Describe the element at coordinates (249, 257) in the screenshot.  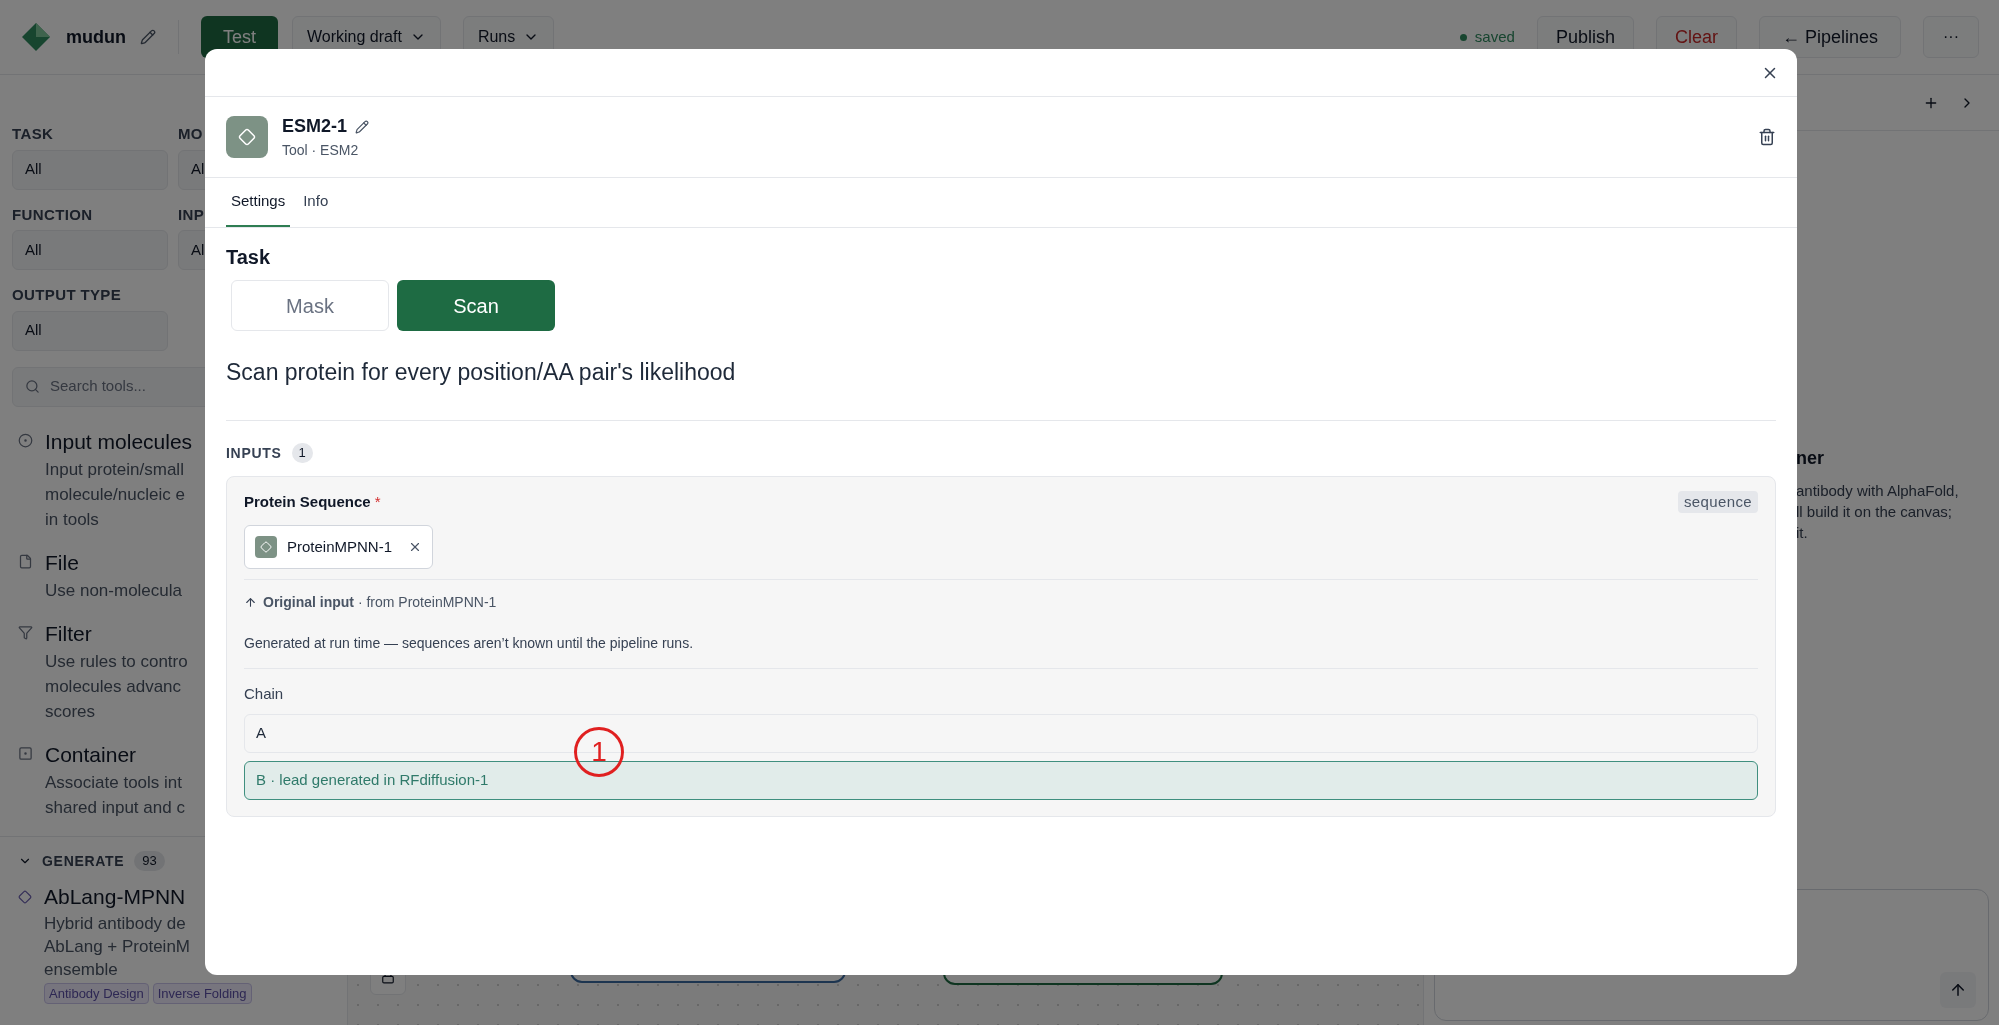
I see `section-title: Task` at that location.